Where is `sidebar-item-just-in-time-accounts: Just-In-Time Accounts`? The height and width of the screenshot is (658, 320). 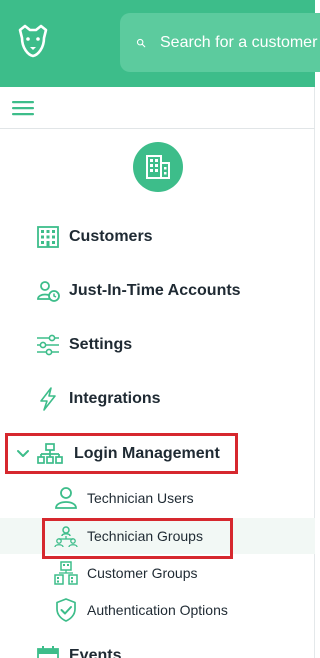
sidebar-item-just-in-time-accounts: Just-In-Time Accounts is located at coordinates (157, 291).